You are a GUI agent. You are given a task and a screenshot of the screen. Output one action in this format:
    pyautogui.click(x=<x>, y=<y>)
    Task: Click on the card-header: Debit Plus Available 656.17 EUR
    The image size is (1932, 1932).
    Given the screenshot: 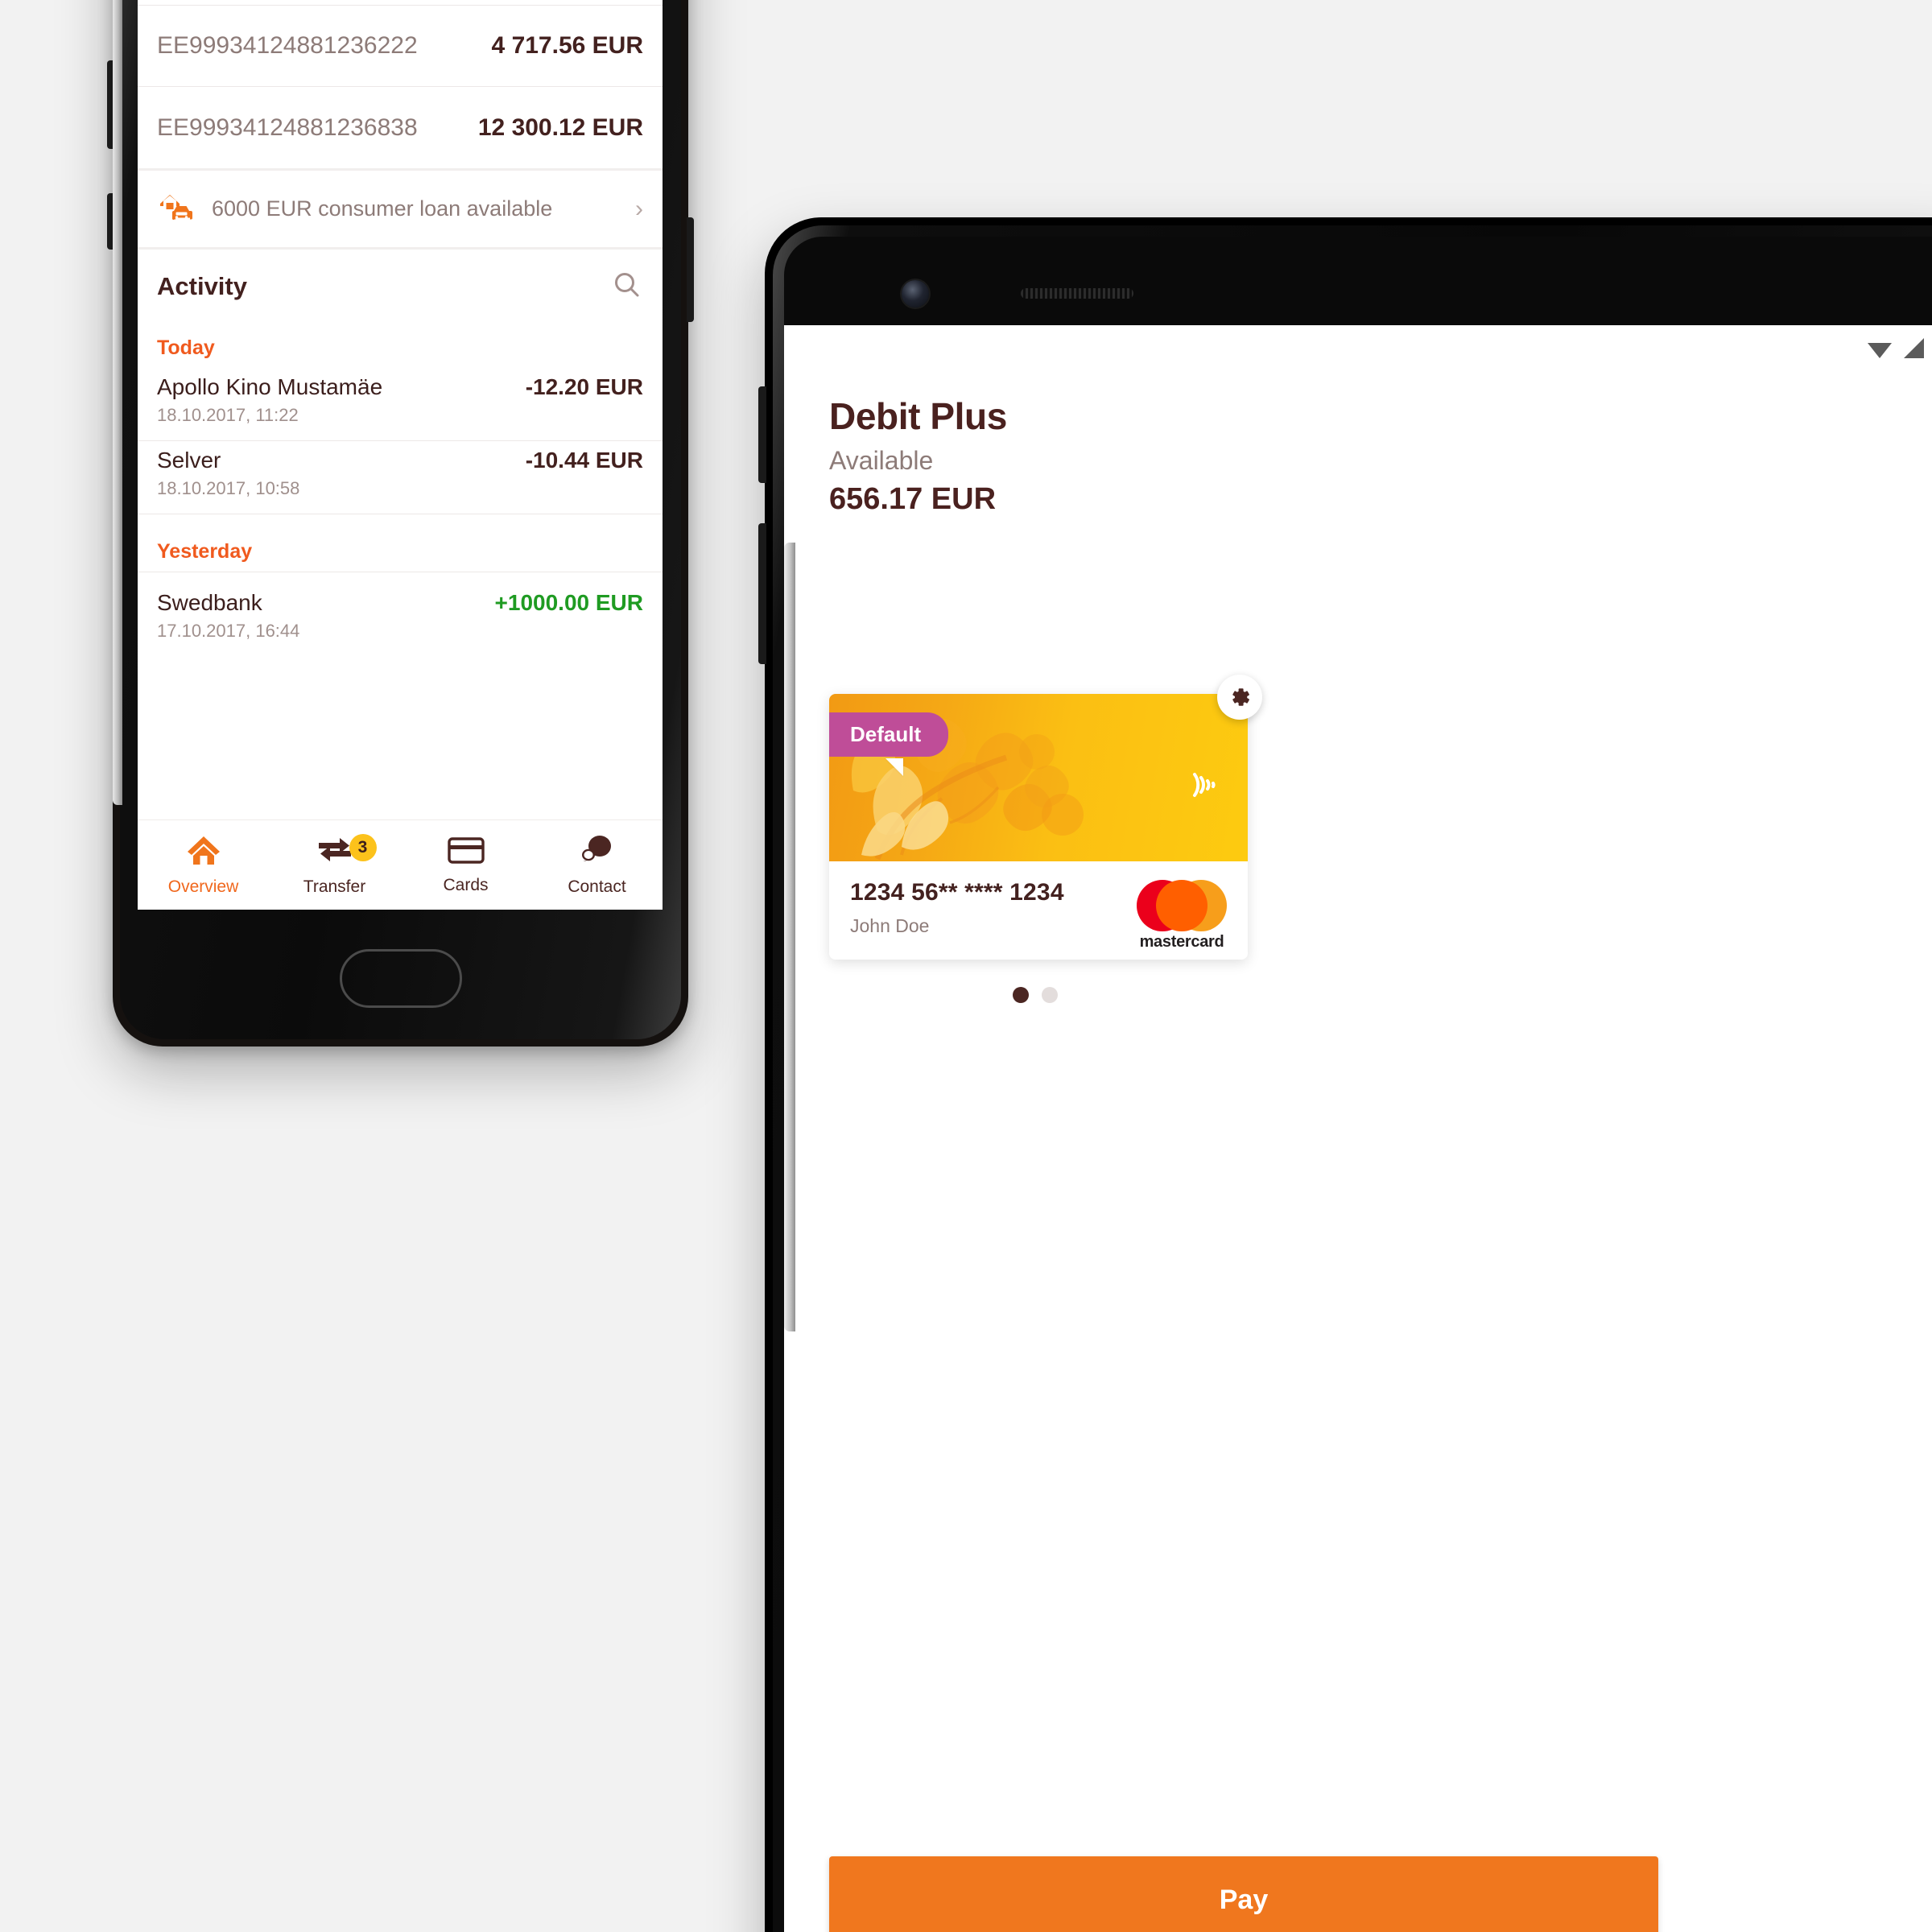 What is the action you would take?
    pyautogui.click(x=1358, y=446)
    